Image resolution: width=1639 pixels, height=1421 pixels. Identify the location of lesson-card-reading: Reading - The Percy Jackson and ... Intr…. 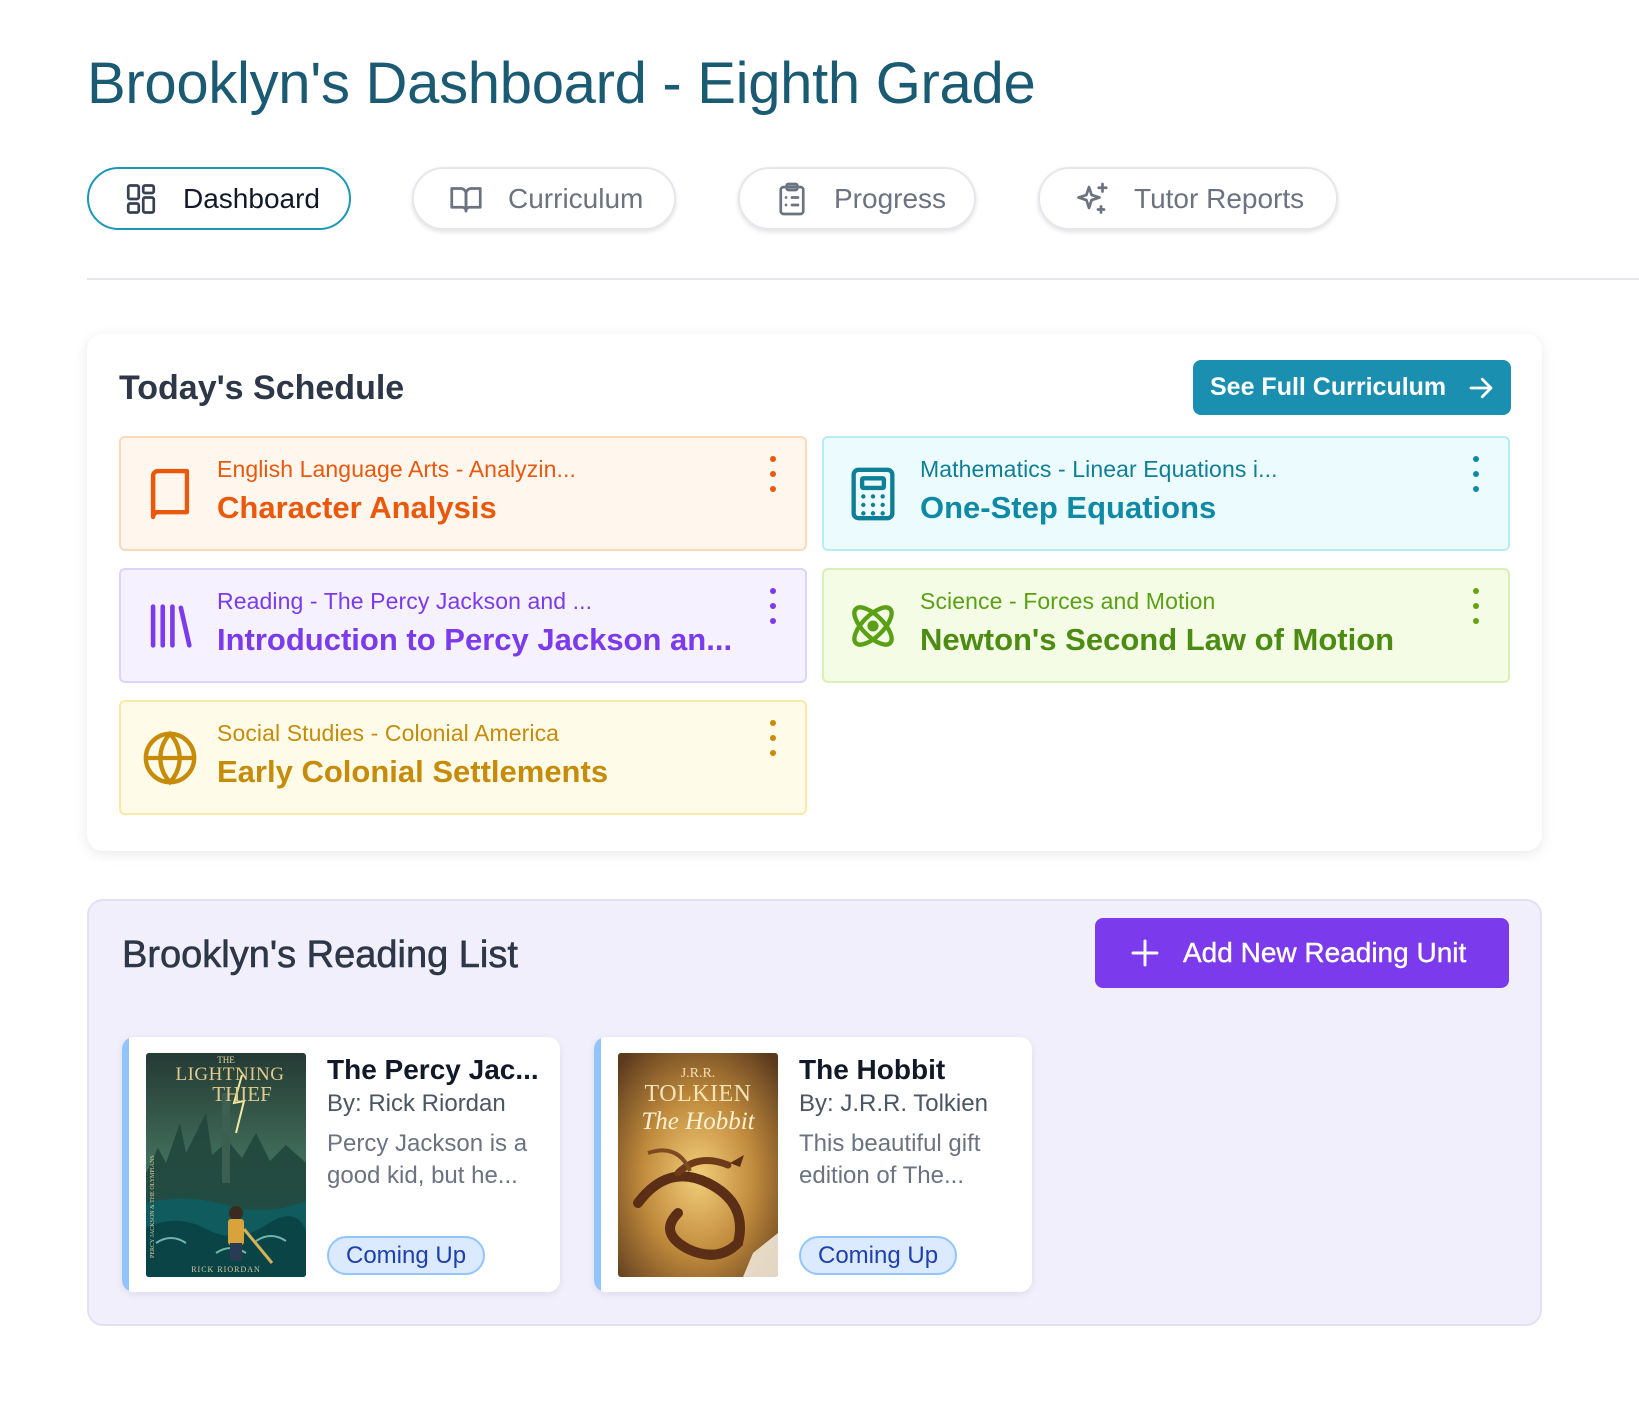
(463, 625).